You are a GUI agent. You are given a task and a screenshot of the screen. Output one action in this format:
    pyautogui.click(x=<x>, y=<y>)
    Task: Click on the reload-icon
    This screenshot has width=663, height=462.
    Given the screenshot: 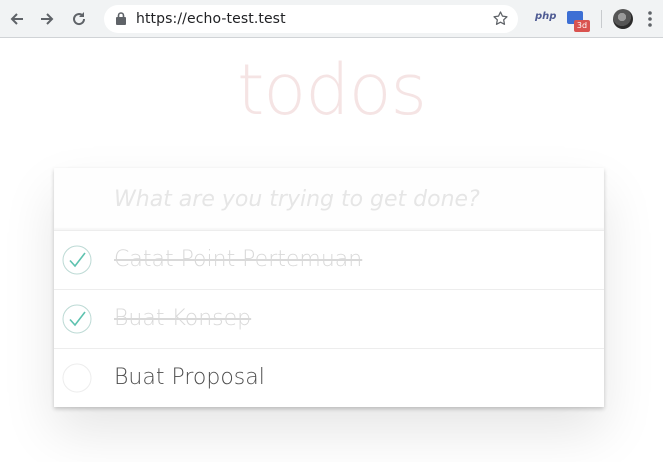 What is the action you would take?
    pyautogui.click(x=79, y=19)
    